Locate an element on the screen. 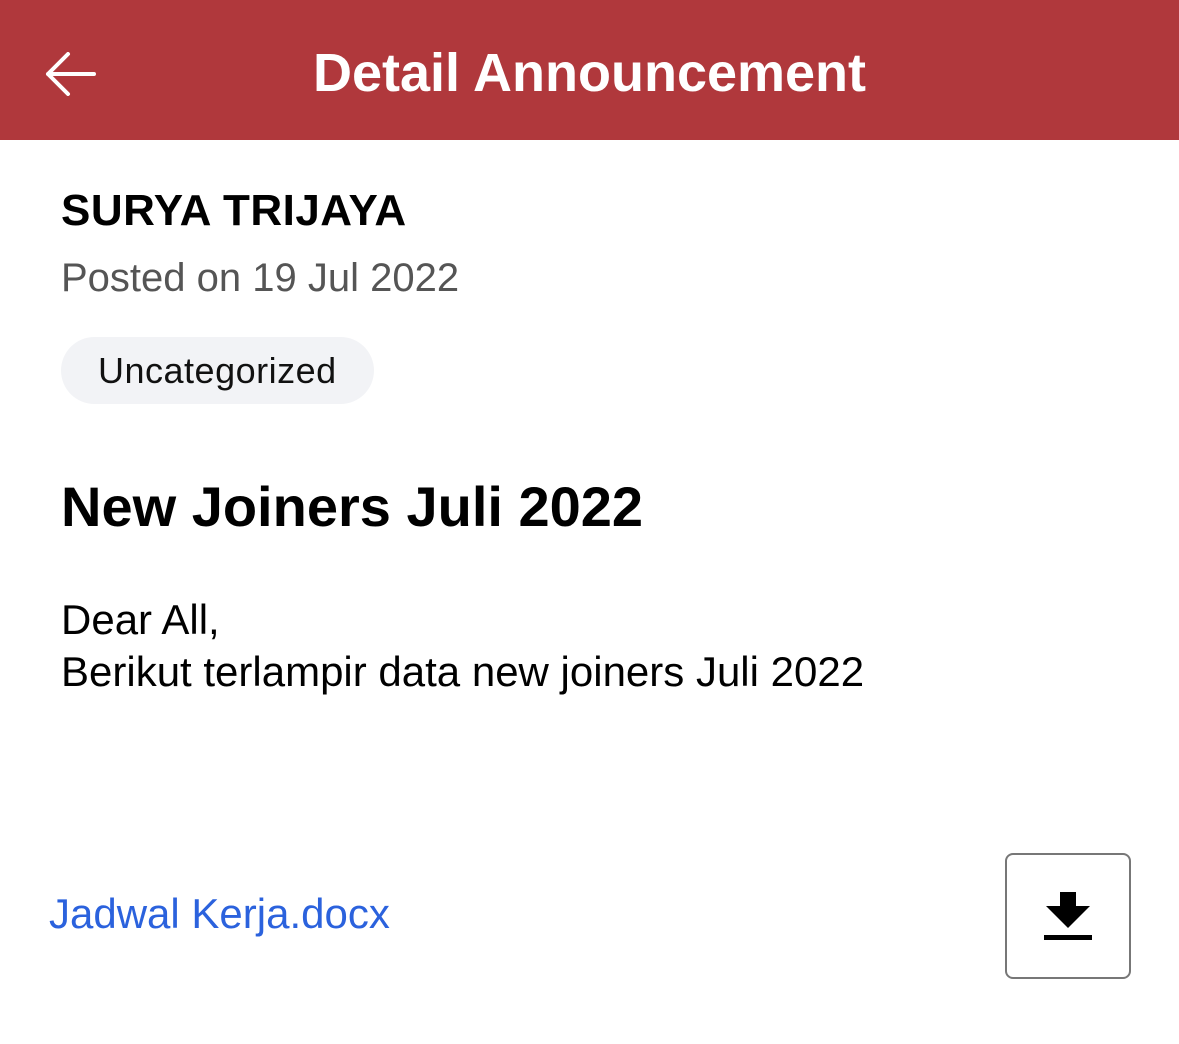 The image size is (1179, 1044). posted-date: Posted on 19 Jul 2022 is located at coordinates (260, 278).